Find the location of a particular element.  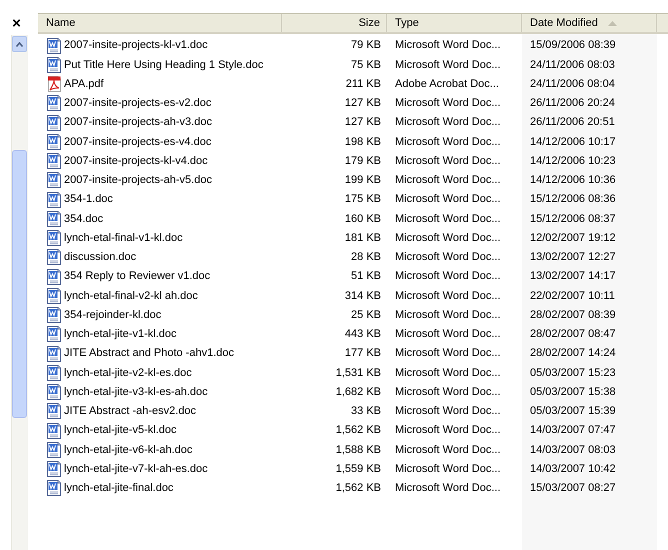

file-name: lynch-etal-jite-final.doc is located at coordinates (119, 488).